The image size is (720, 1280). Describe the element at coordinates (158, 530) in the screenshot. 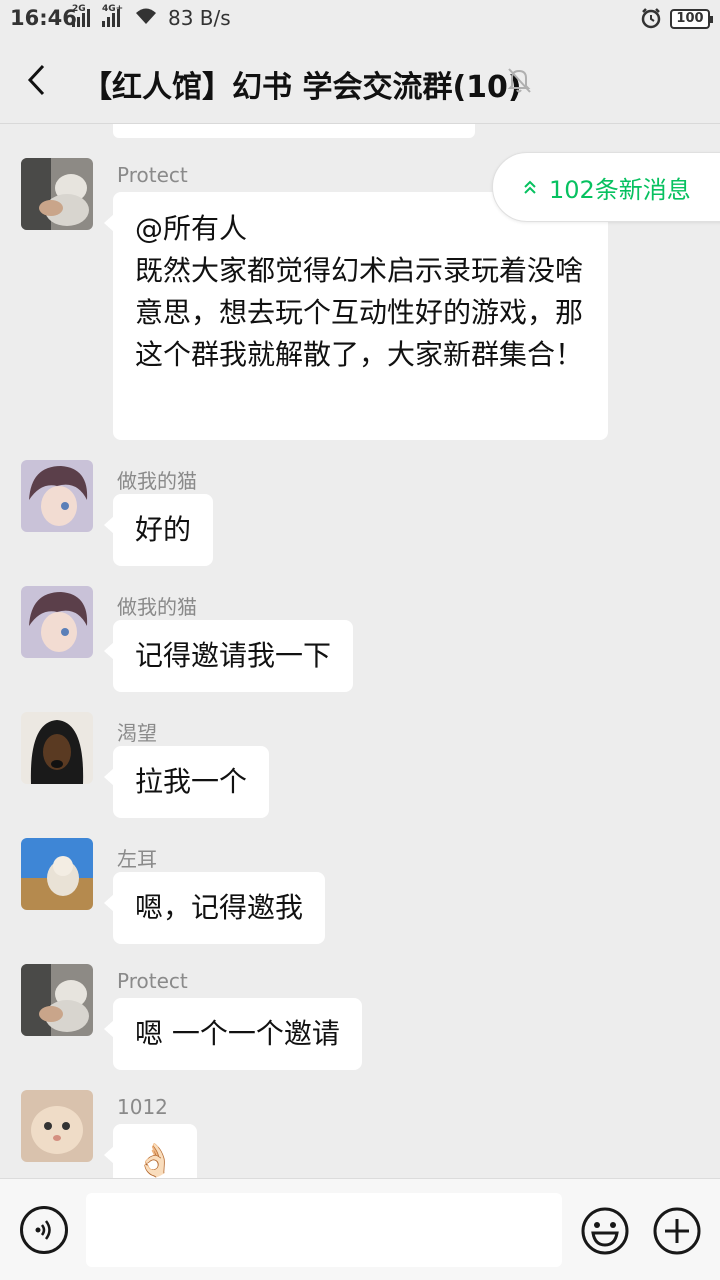

I see `message-bubble: 好的` at that location.